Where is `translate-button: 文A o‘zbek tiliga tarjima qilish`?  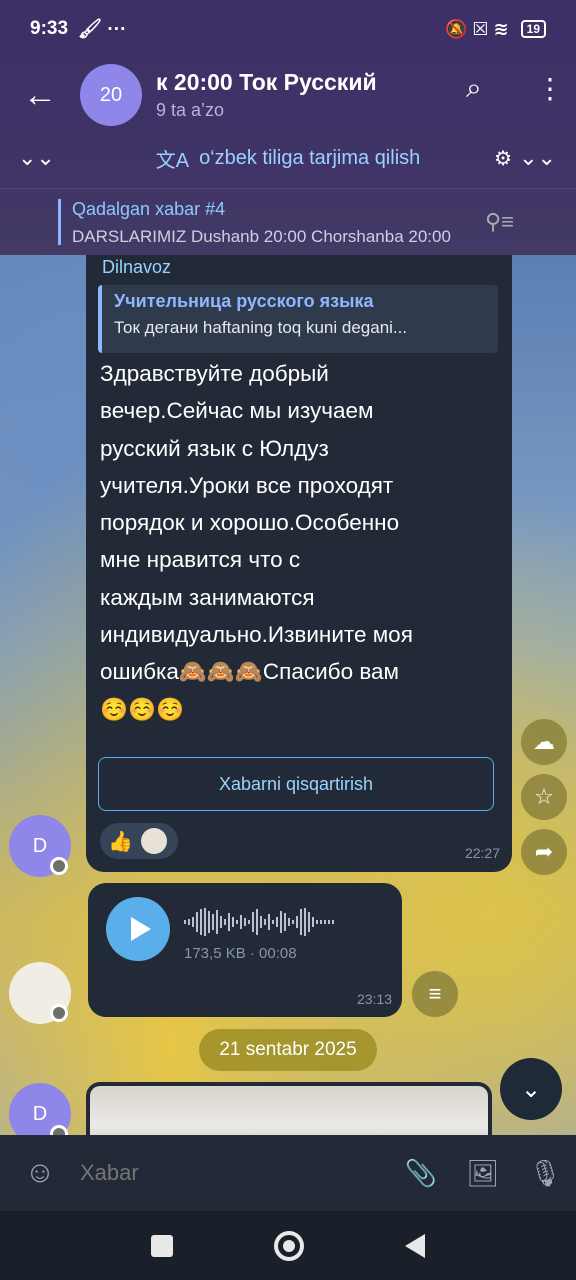
translate-button: 文A o‘zbek tiliga tarjima qilish is located at coordinates (288, 158).